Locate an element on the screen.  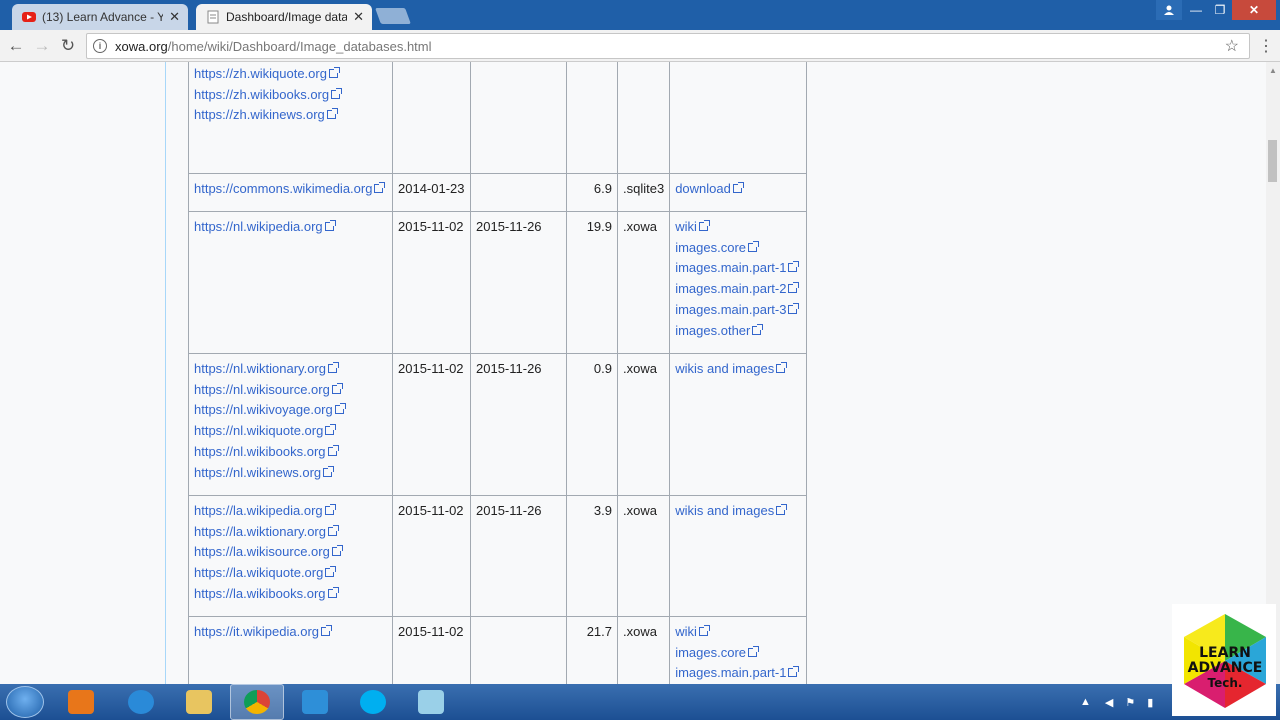
minimize-icon: — is located at coordinates (1196, 10).